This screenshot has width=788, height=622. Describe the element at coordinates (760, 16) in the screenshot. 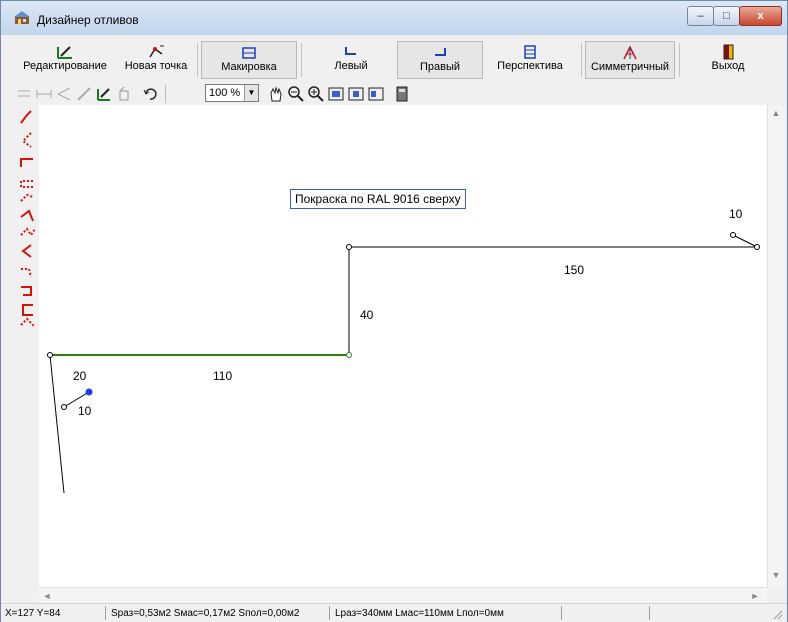

I see `close-button: x` at that location.